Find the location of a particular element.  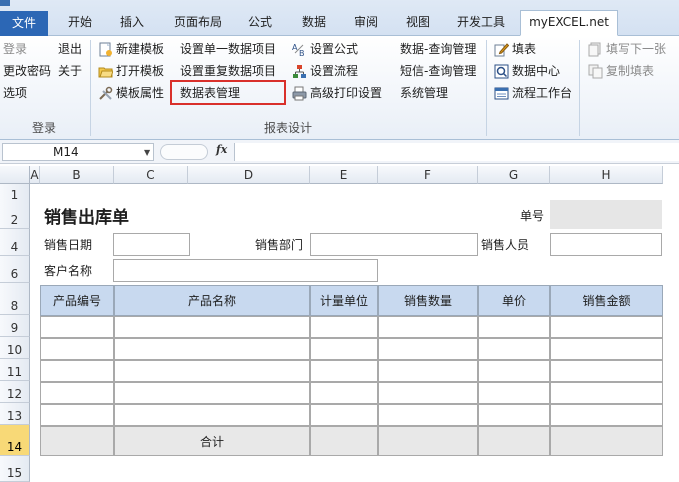

fill-next-button: 填写下一张 is located at coordinates (627, 49).